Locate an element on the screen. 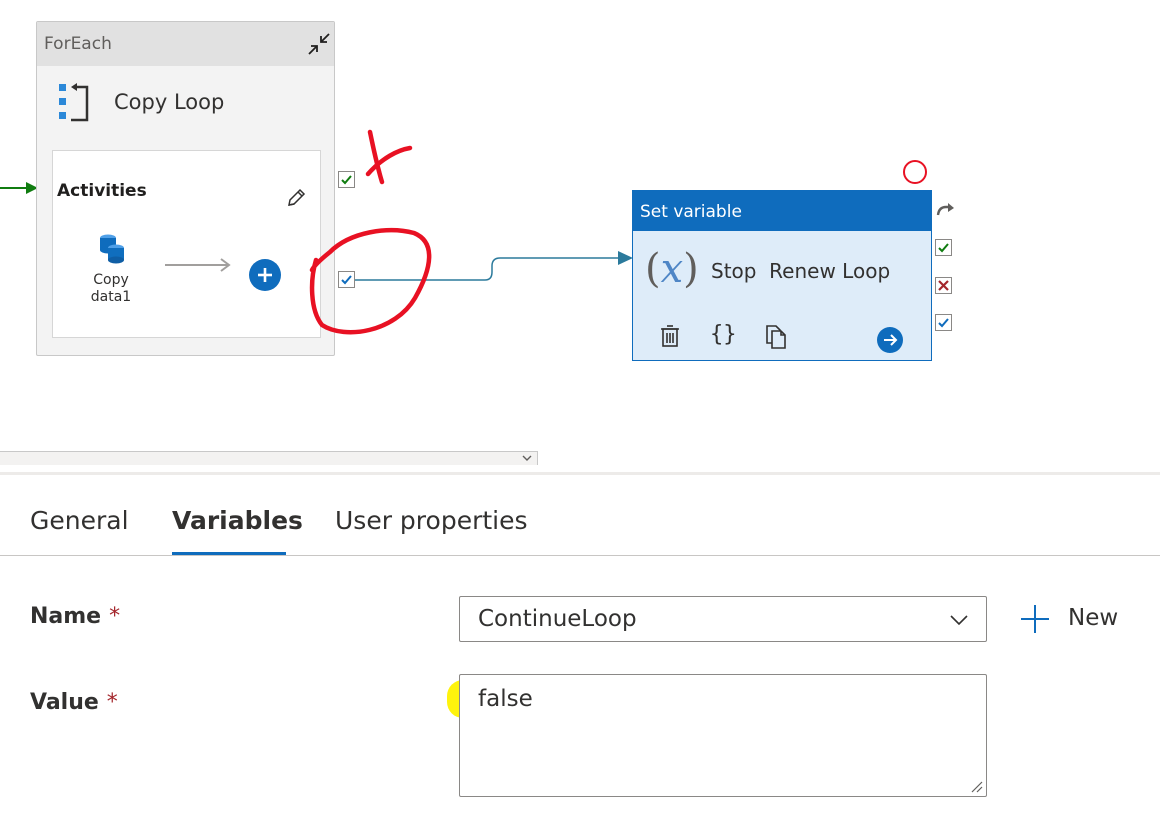 The height and width of the screenshot is (826, 1160). set-variable-header: Set variable is located at coordinates (782, 211).